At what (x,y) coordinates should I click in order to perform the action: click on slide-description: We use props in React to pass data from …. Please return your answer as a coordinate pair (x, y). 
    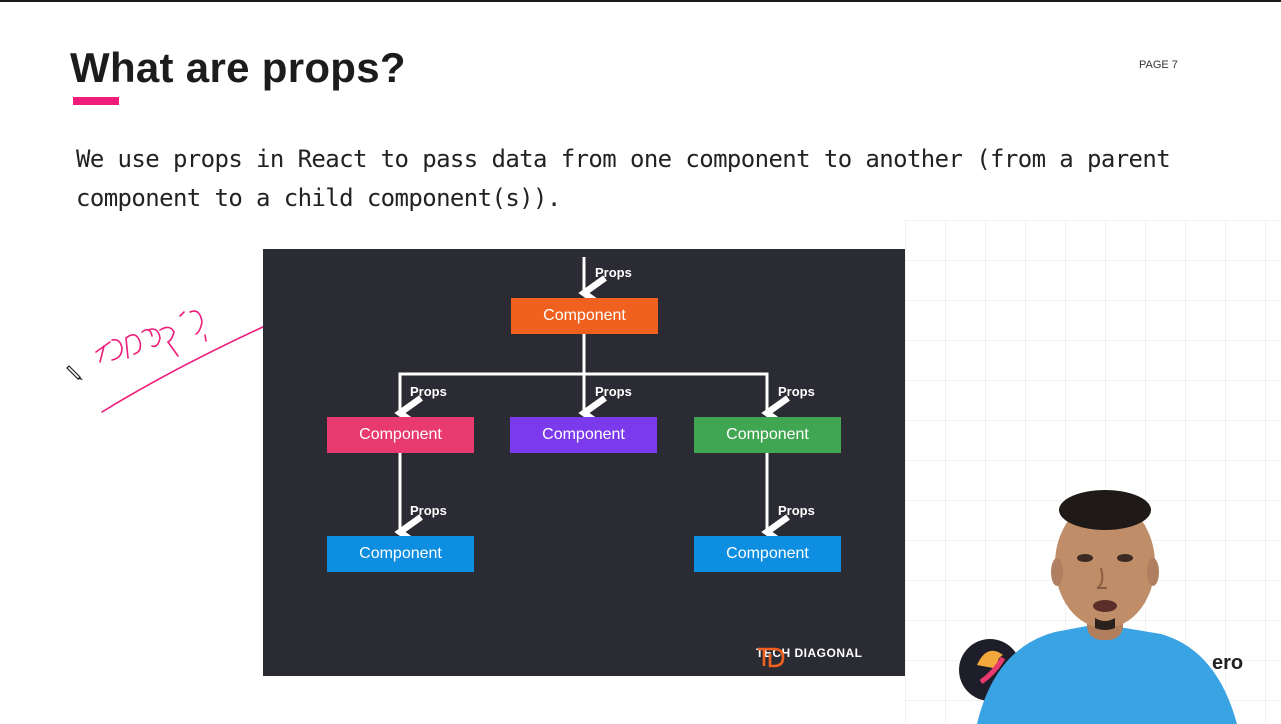
    Looking at the image, I should click on (623, 178).